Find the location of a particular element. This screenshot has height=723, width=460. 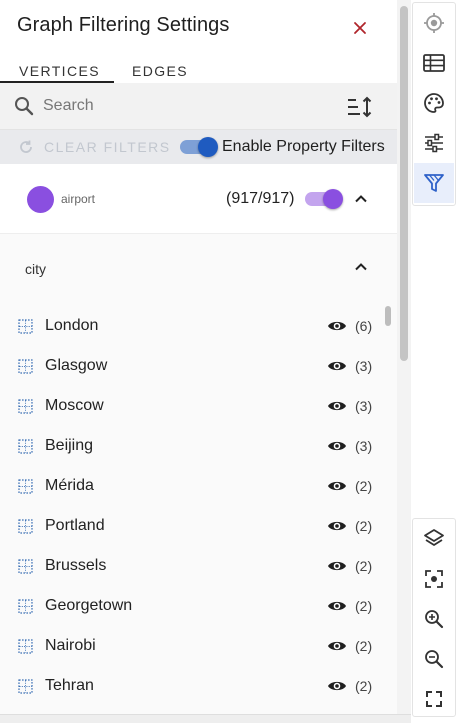

sort-icon is located at coordinates (360, 107).